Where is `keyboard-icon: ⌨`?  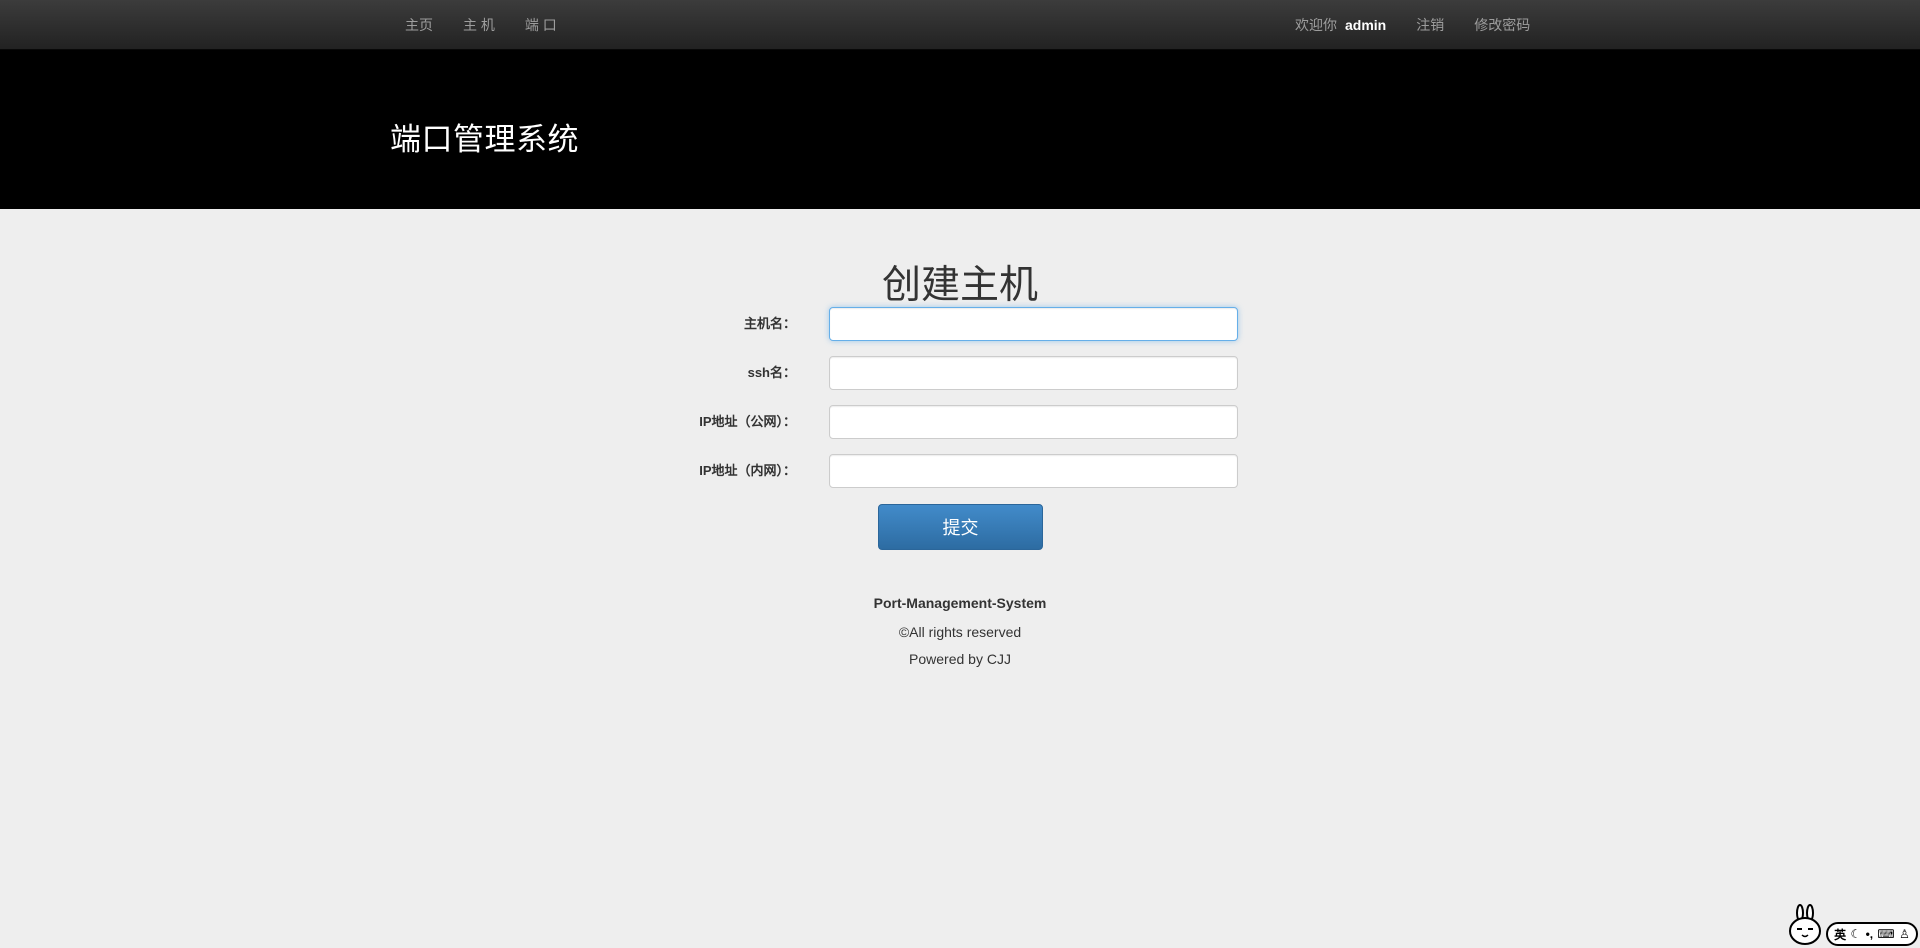
keyboard-icon: ⌨ is located at coordinates (1885, 934).